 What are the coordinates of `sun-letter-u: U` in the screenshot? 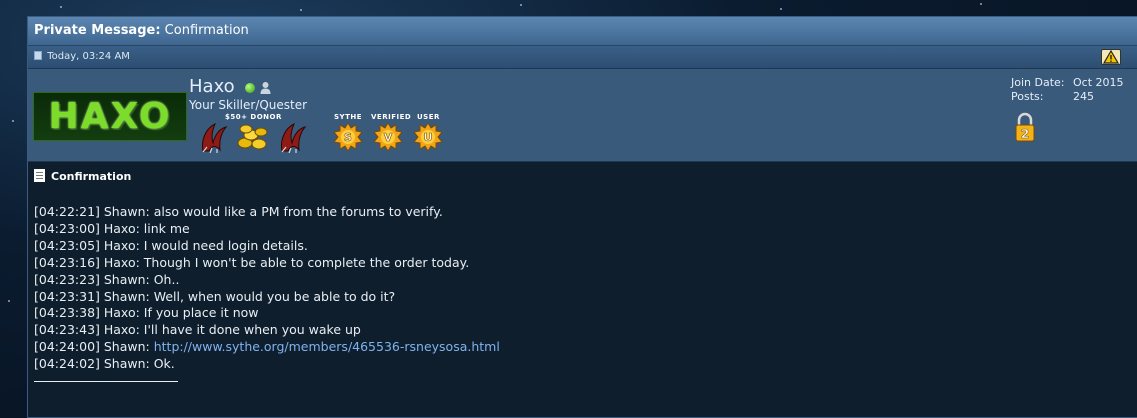 It's located at (428, 137).